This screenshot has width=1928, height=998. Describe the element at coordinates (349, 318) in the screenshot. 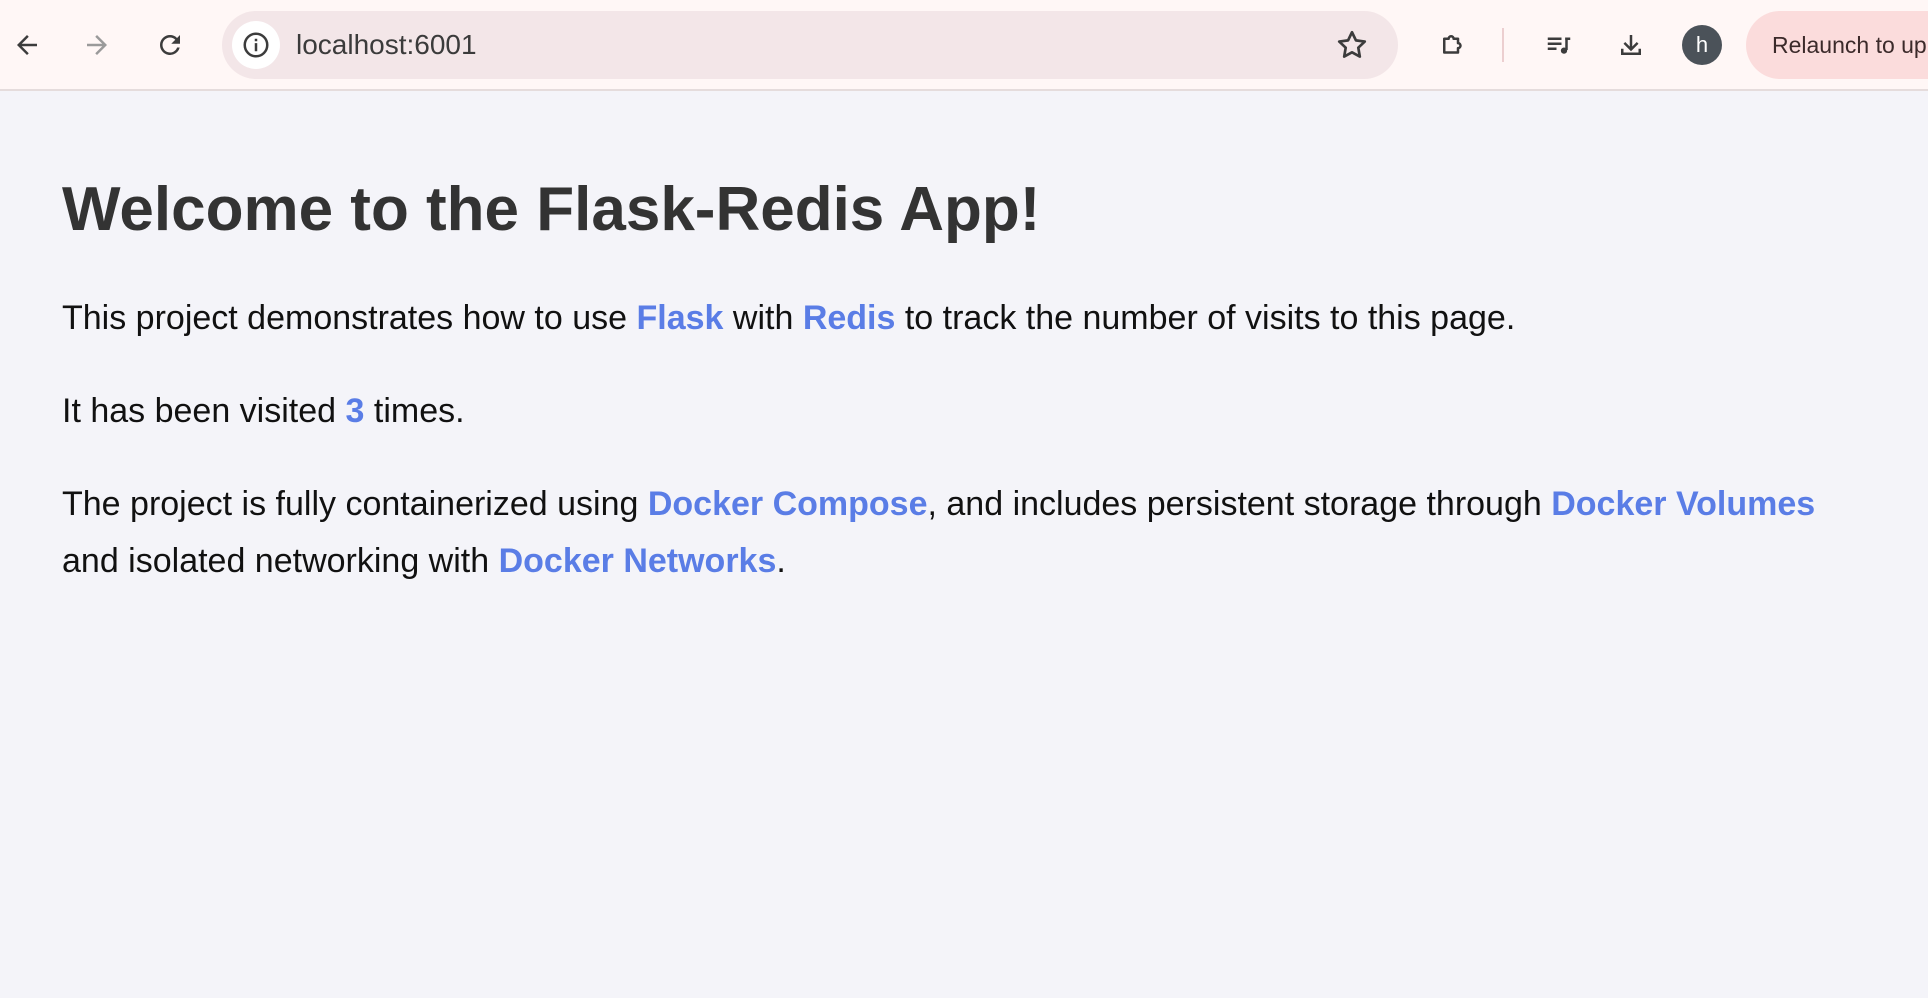

I see `intro-text-1: This project demonstrates how to use` at that location.